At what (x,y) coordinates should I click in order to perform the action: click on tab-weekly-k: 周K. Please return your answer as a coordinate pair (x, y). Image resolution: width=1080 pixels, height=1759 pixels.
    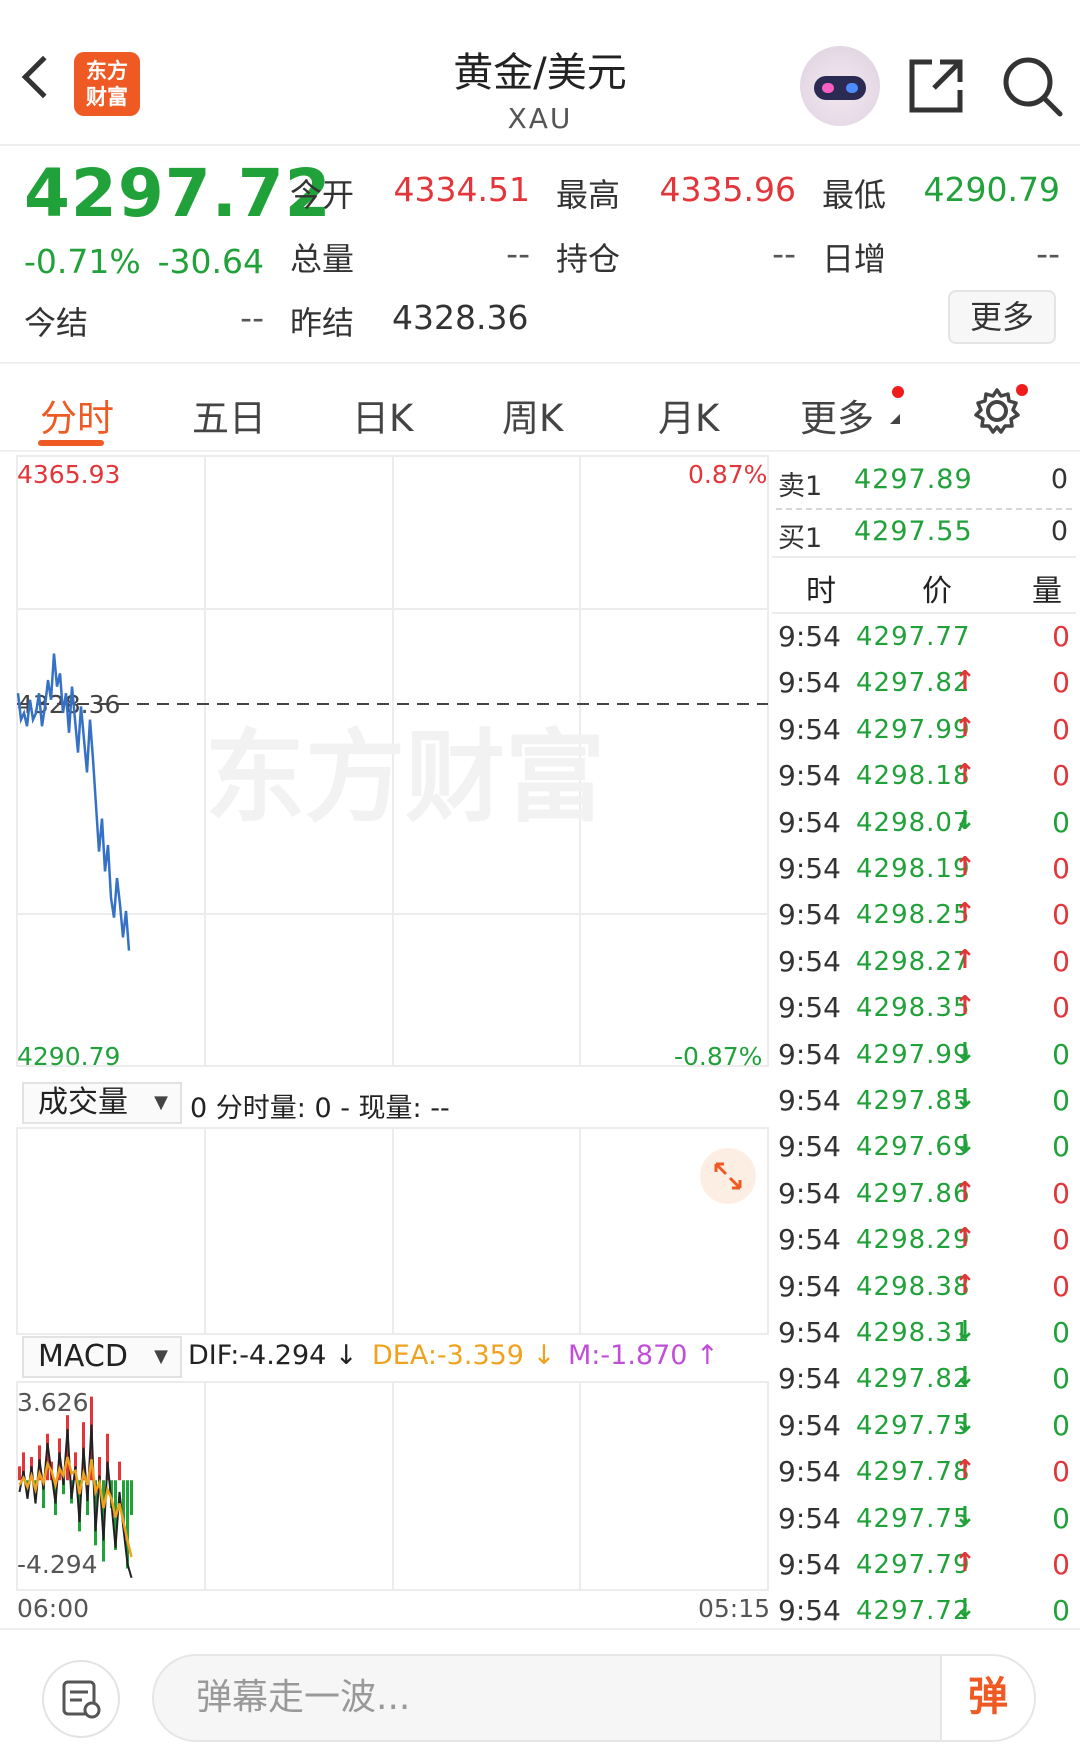
    Looking at the image, I should click on (532, 415).